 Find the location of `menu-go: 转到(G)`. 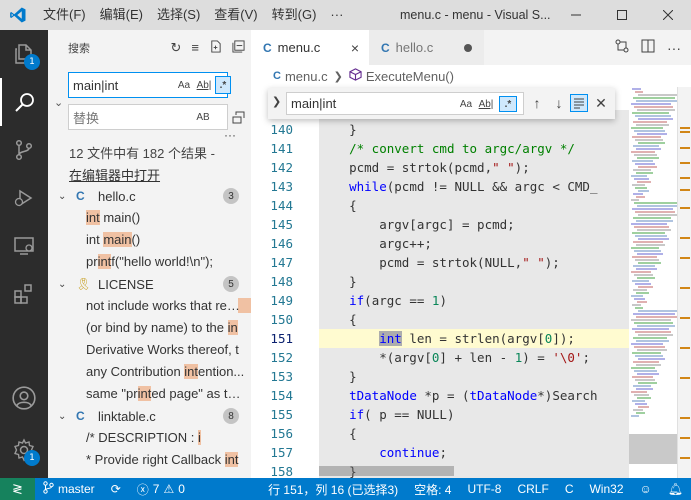

menu-go: 转到(G) is located at coordinates (294, 15).